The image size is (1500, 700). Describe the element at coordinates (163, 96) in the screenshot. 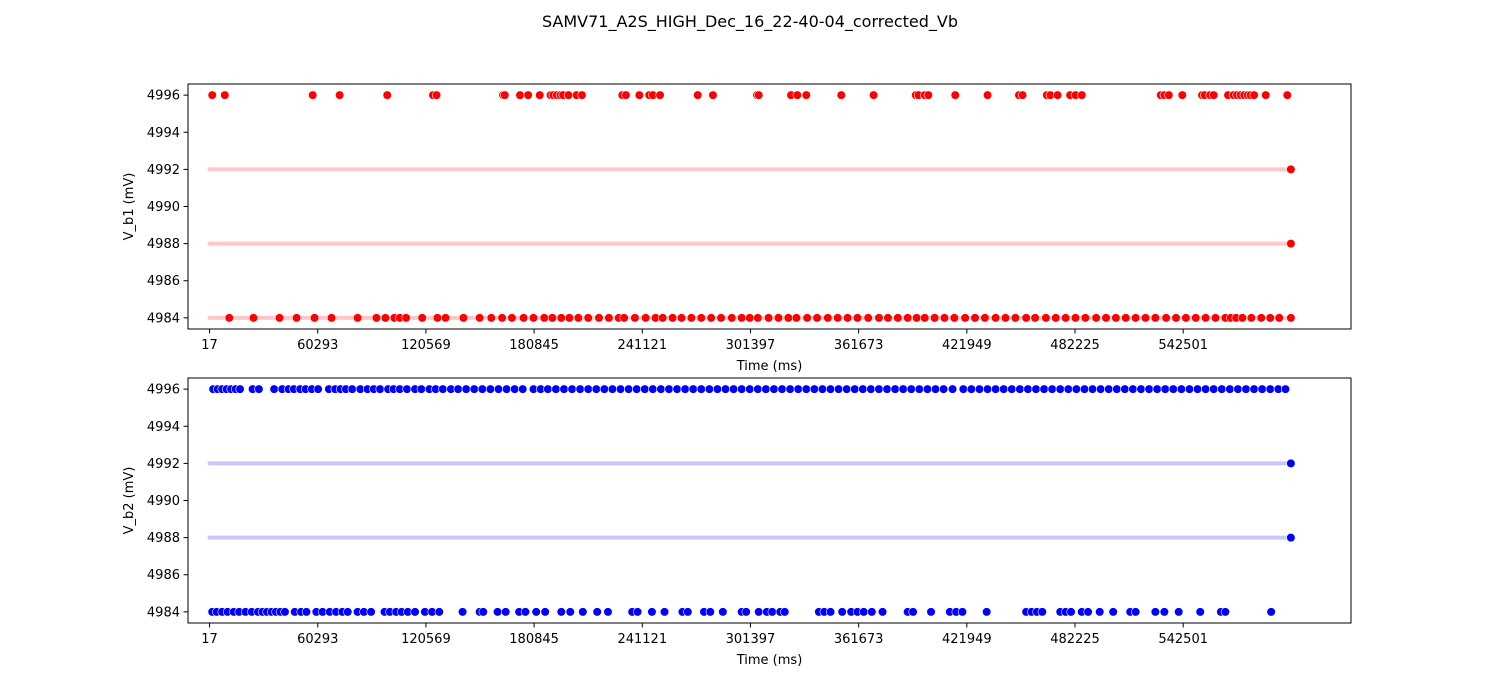

I see `y-tick-label: 4996` at that location.